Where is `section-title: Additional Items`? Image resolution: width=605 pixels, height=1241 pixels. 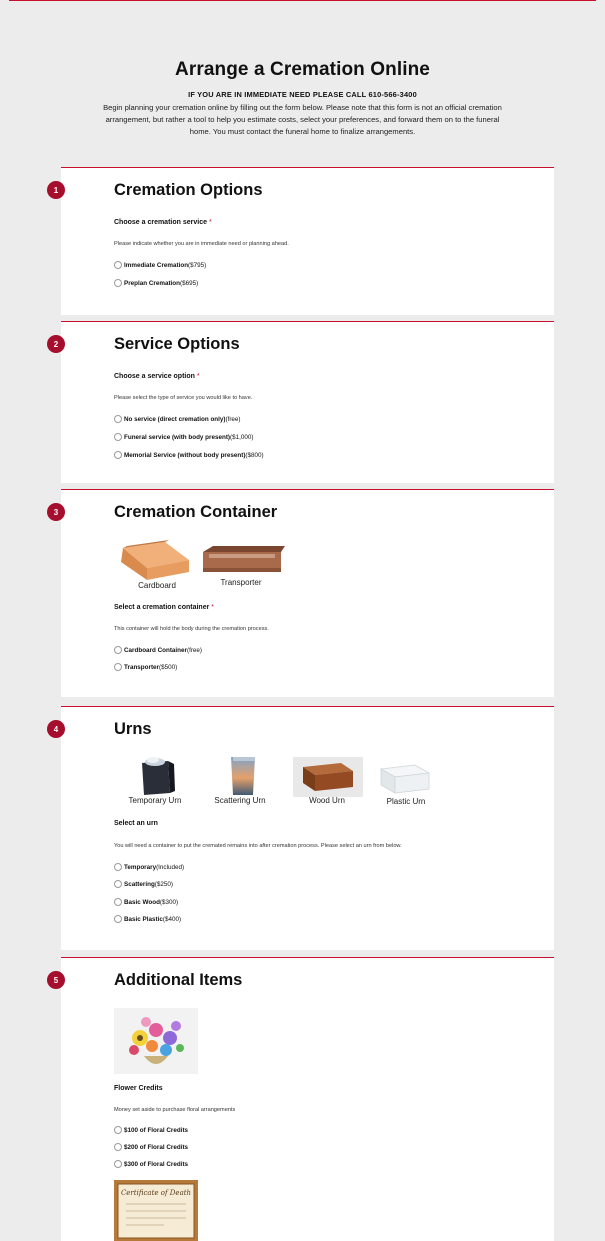 section-title: Additional Items is located at coordinates (178, 980).